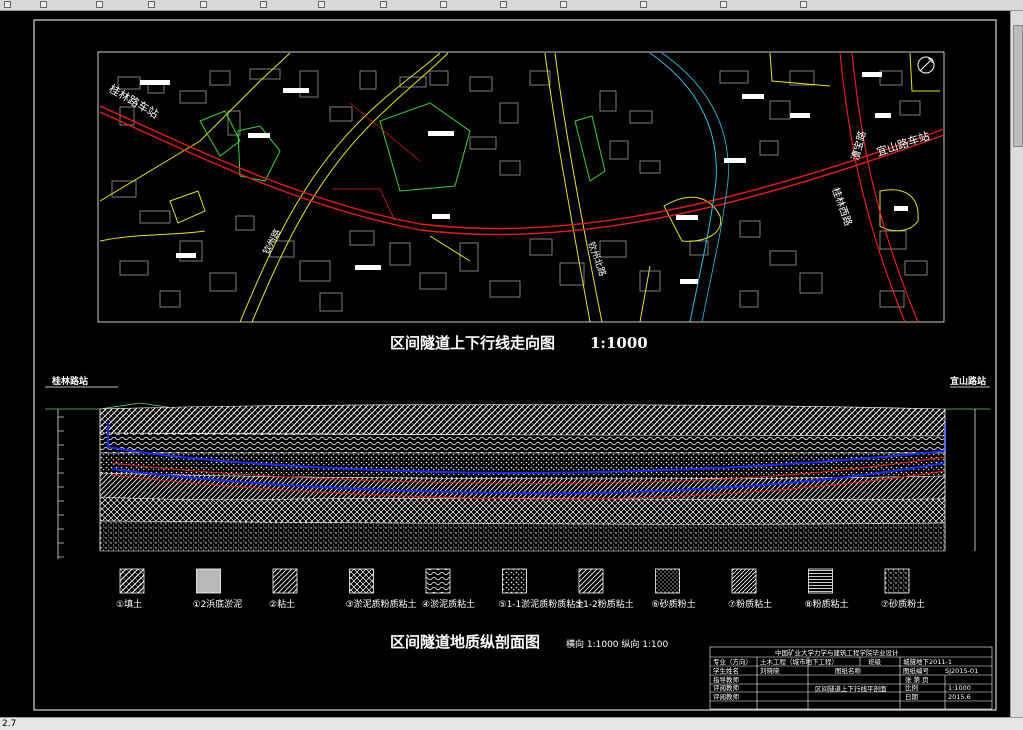 The image size is (1023, 730). What do you see at coordinates (968, 381) in the screenshot?
I see `profile-station-right: 宜山路站` at bounding box center [968, 381].